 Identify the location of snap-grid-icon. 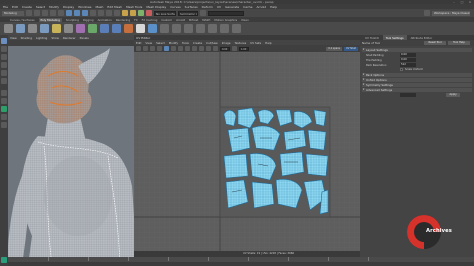
(93, 13).